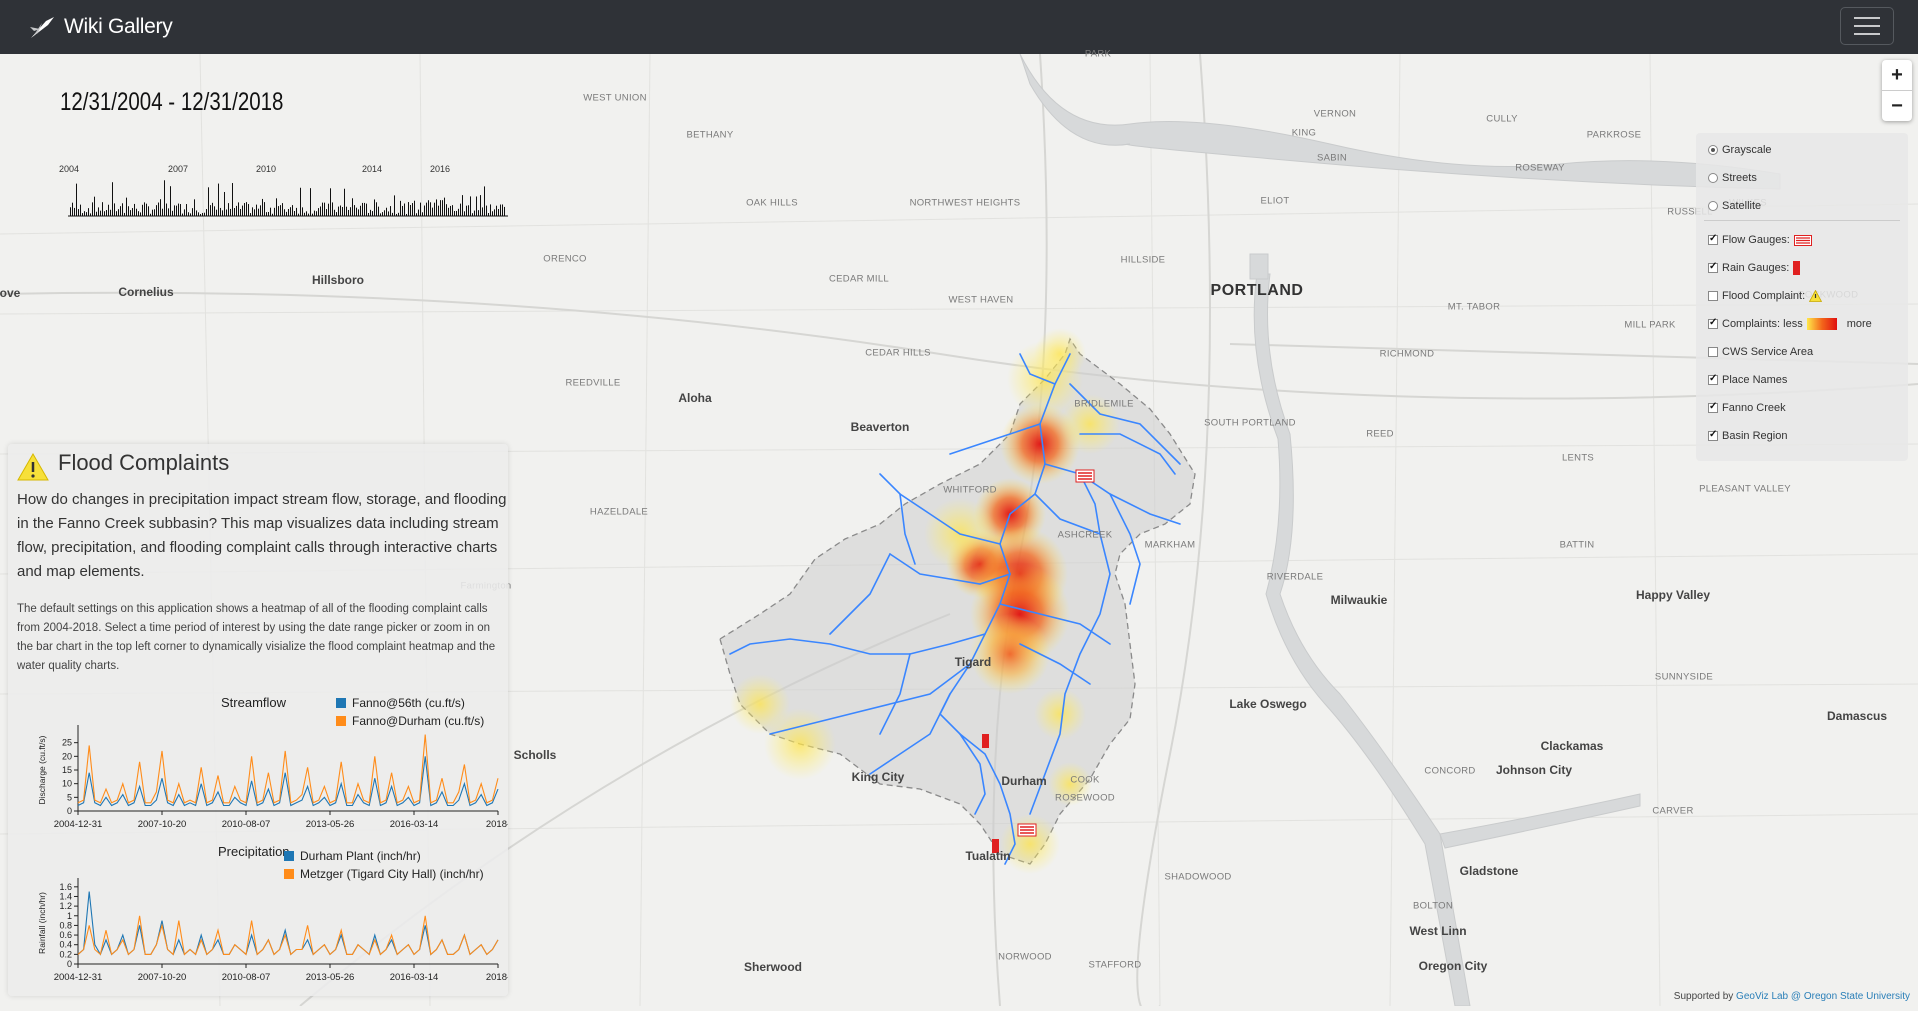  What do you see at coordinates (1765, 296) in the screenshot?
I see `overlay-flood-complaint: Flood Complaint:` at bounding box center [1765, 296].